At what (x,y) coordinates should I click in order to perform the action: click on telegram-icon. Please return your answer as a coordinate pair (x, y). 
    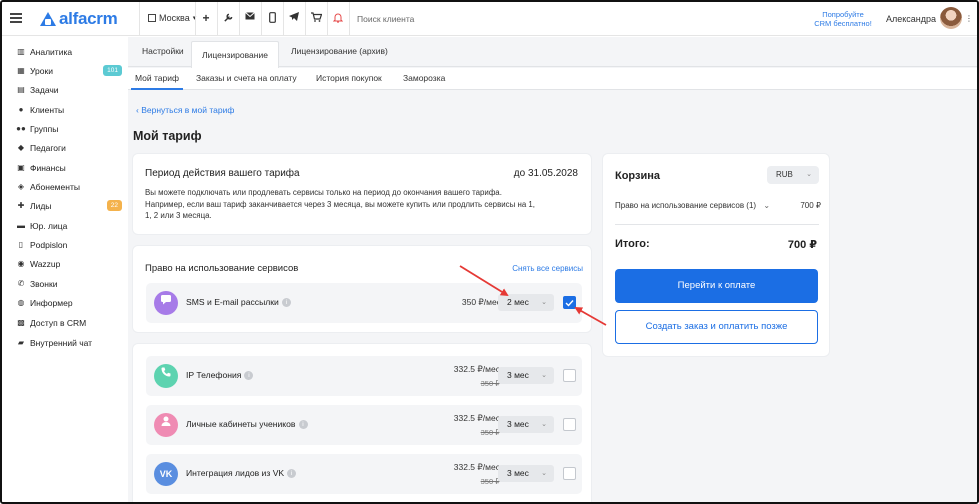
    Looking at the image, I should click on (294, 18).